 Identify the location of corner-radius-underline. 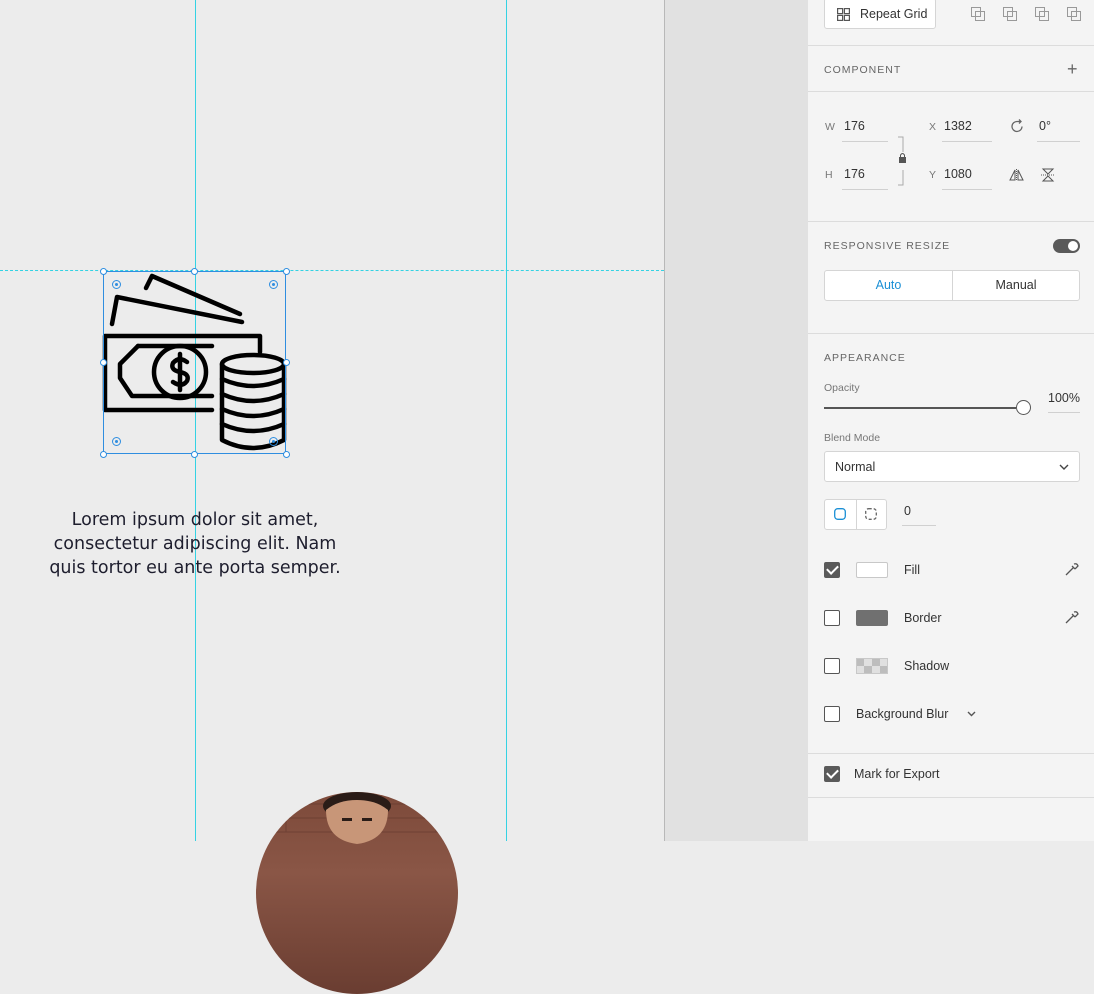
(919, 525).